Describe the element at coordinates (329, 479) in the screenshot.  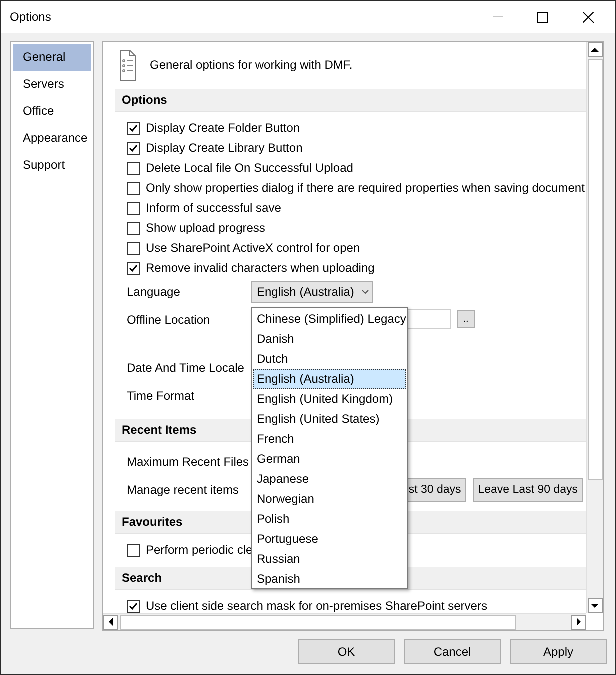
I see `dropdown-option: Japanese` at that location.